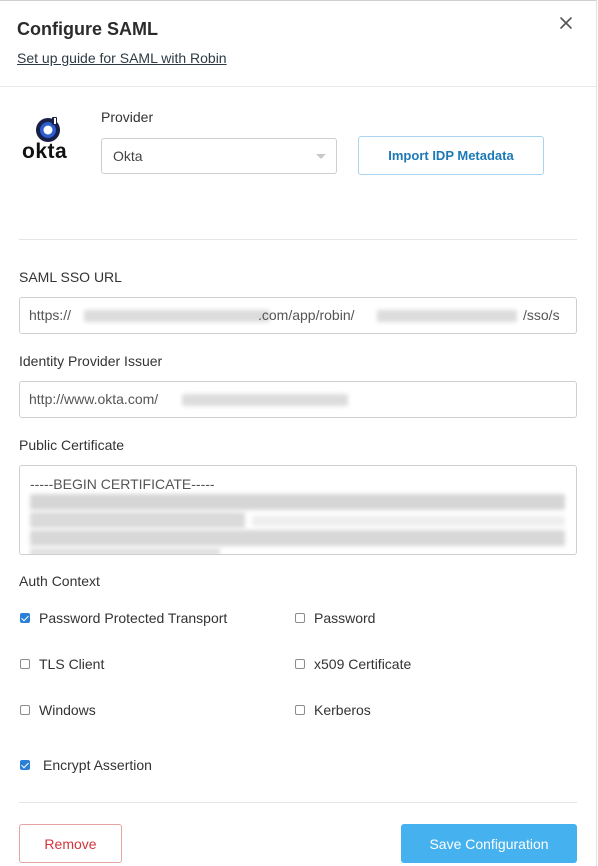 This screenshot has height=866, width=598. Describe the element at coordinates (342, 710) in the screenshot. I see `checkbox-label: Kerberos` at that location.